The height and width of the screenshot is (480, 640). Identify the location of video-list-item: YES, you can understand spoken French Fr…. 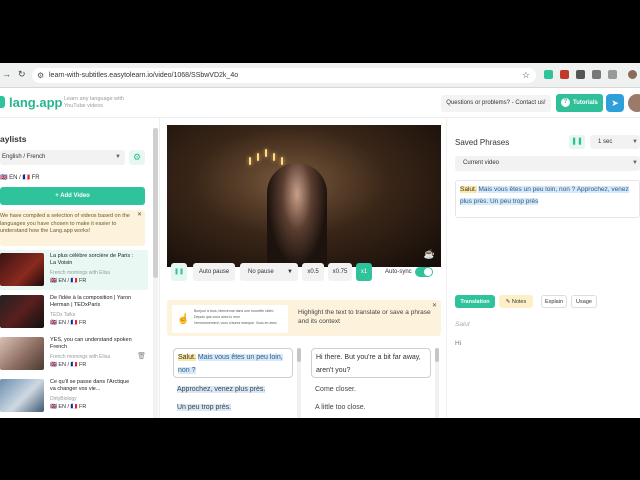
(74, 354).